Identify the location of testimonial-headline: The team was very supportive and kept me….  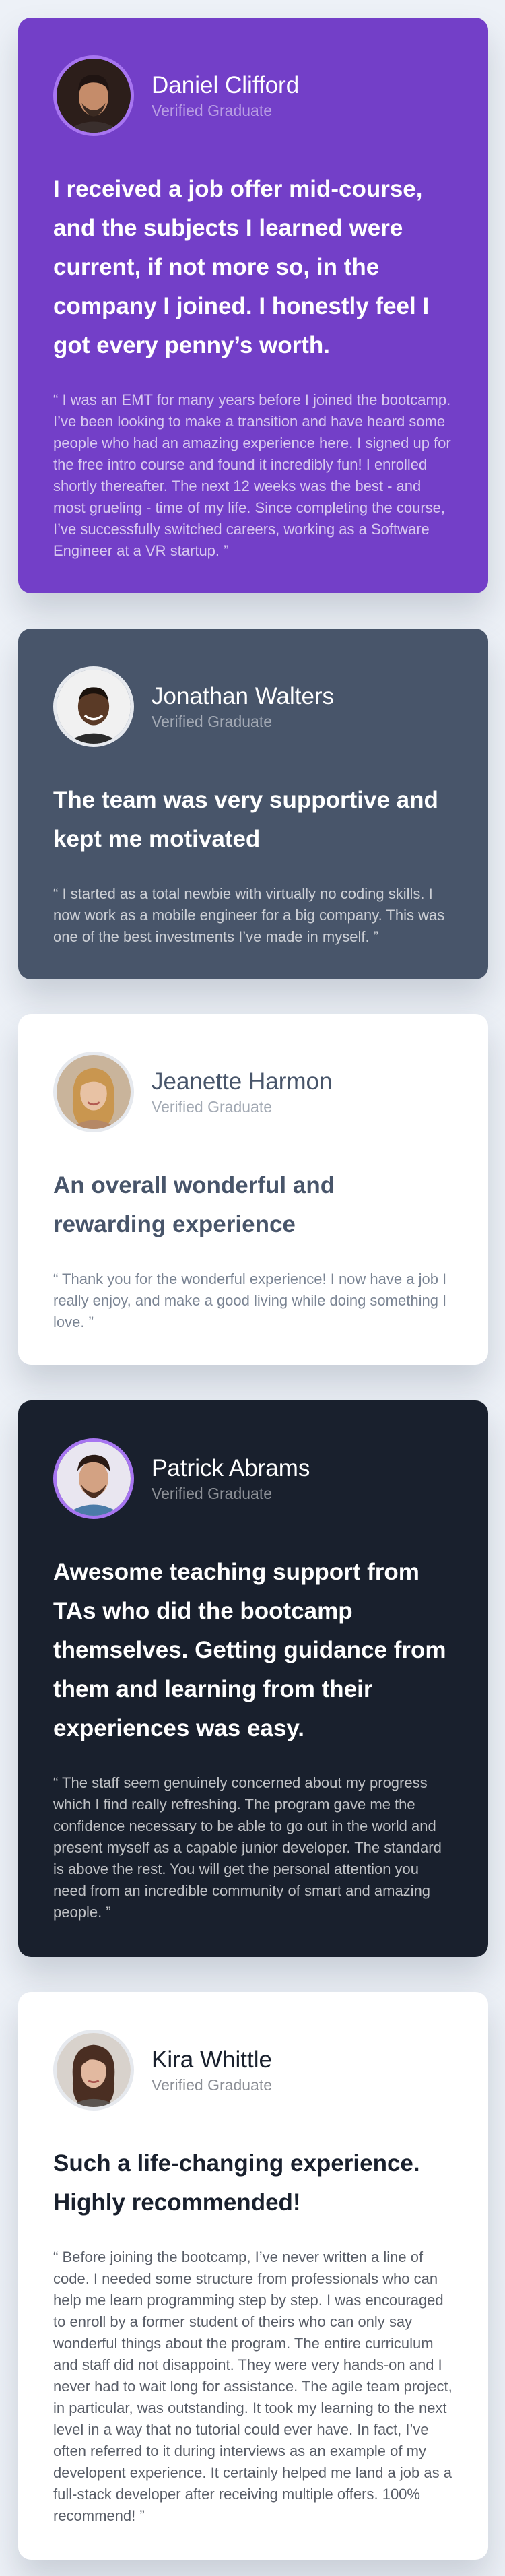
(245, 820).